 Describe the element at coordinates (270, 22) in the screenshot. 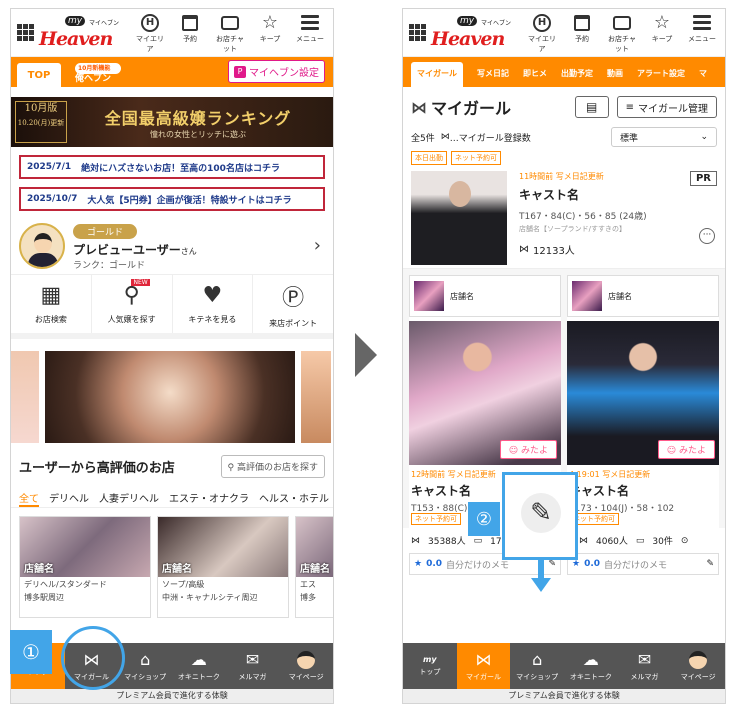

I see `star-icon: ☆` at that location.